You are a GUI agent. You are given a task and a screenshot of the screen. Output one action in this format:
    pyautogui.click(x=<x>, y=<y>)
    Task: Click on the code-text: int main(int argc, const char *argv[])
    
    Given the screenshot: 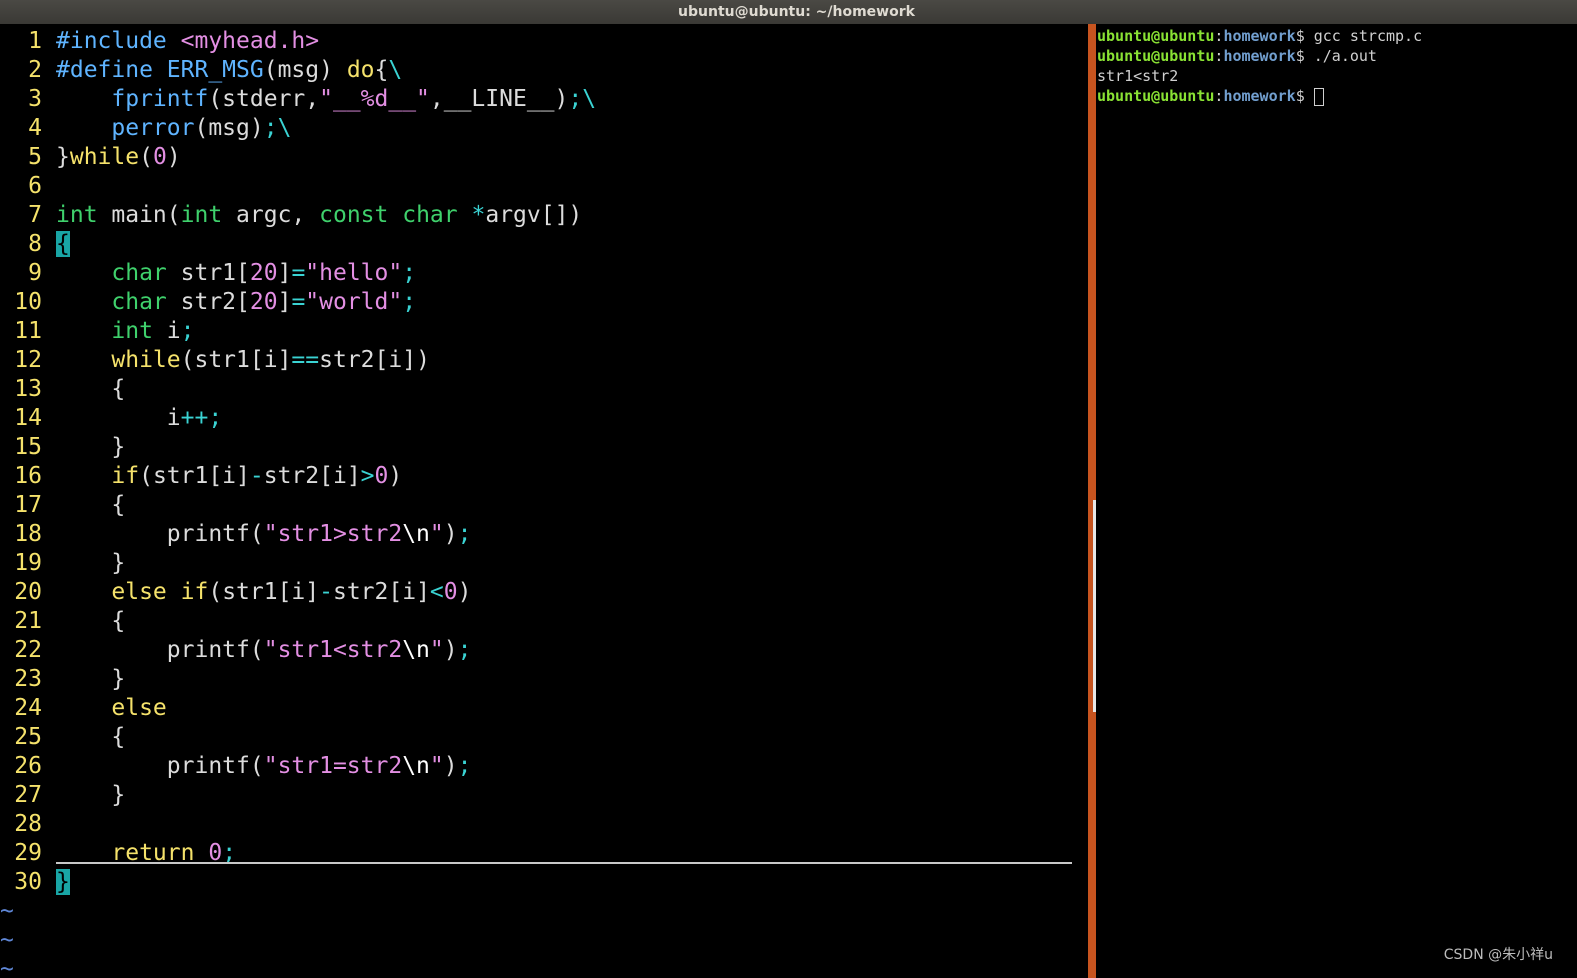 What is the action you would take?
    pyautogui.click(x=319, y=215)
    